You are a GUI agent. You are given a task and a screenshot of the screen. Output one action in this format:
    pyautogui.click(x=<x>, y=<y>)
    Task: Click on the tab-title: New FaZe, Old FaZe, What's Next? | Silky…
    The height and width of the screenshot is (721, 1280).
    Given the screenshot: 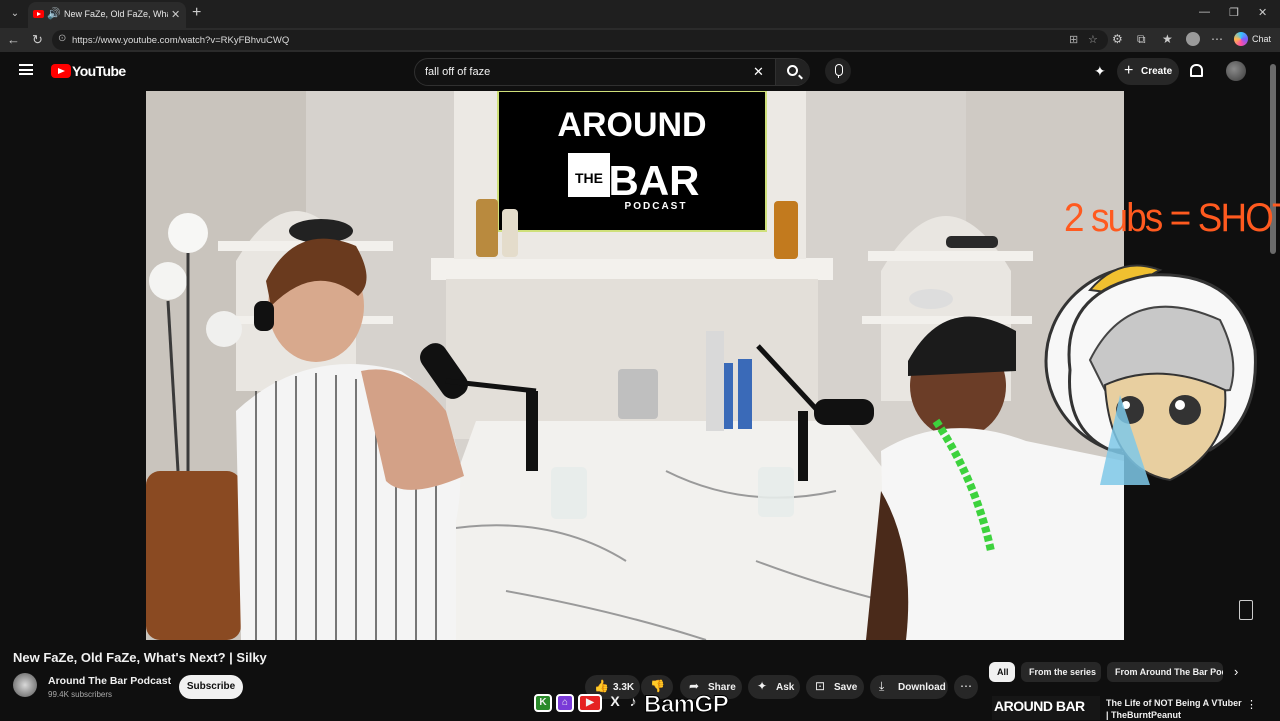 What is the action you would take?
    pyautogui.click(x=116, y=14)
    